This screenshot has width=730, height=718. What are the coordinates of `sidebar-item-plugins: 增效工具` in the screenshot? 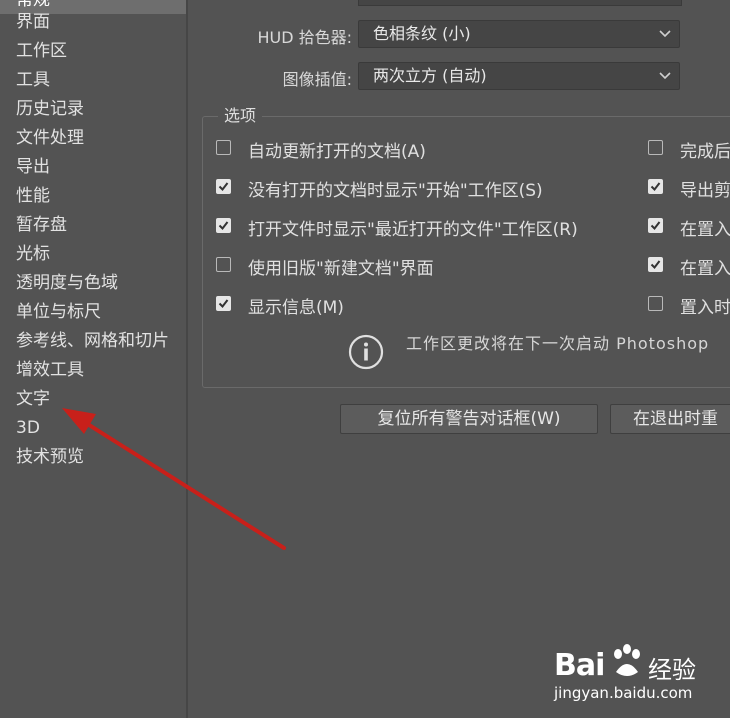 It's located at (50, 370).